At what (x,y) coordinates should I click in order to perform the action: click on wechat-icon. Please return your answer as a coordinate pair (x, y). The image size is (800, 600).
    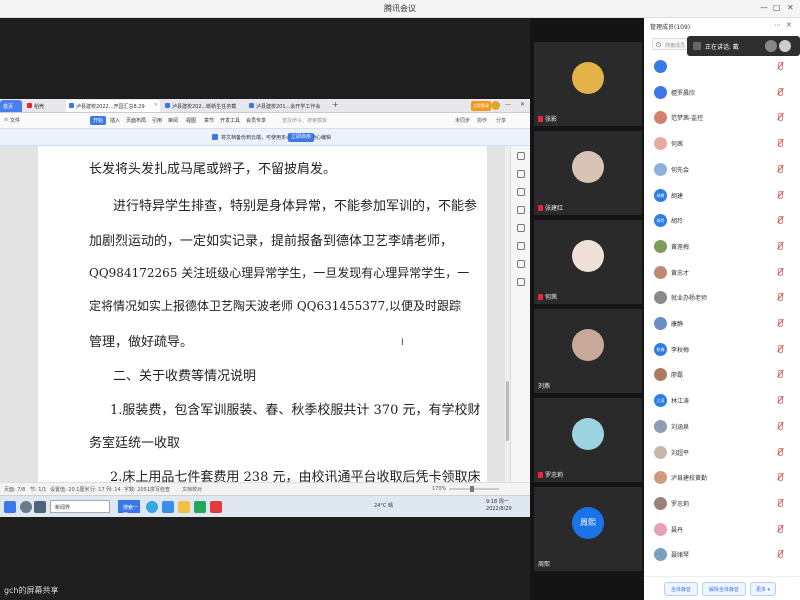
    Looking at the image, I should click on (200, 507).